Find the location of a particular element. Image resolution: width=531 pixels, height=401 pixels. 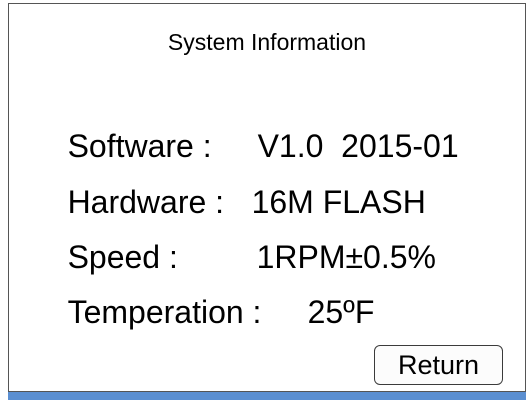

temperature-label: Temperation : is located at coordinates (164, 312).